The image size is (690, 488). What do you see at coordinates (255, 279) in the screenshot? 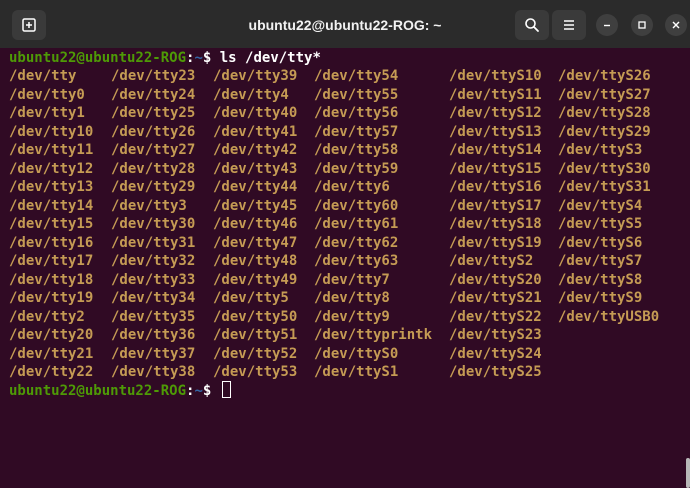
I see `ls-entry: /dev/tty49` at bounding box center [255, 279].